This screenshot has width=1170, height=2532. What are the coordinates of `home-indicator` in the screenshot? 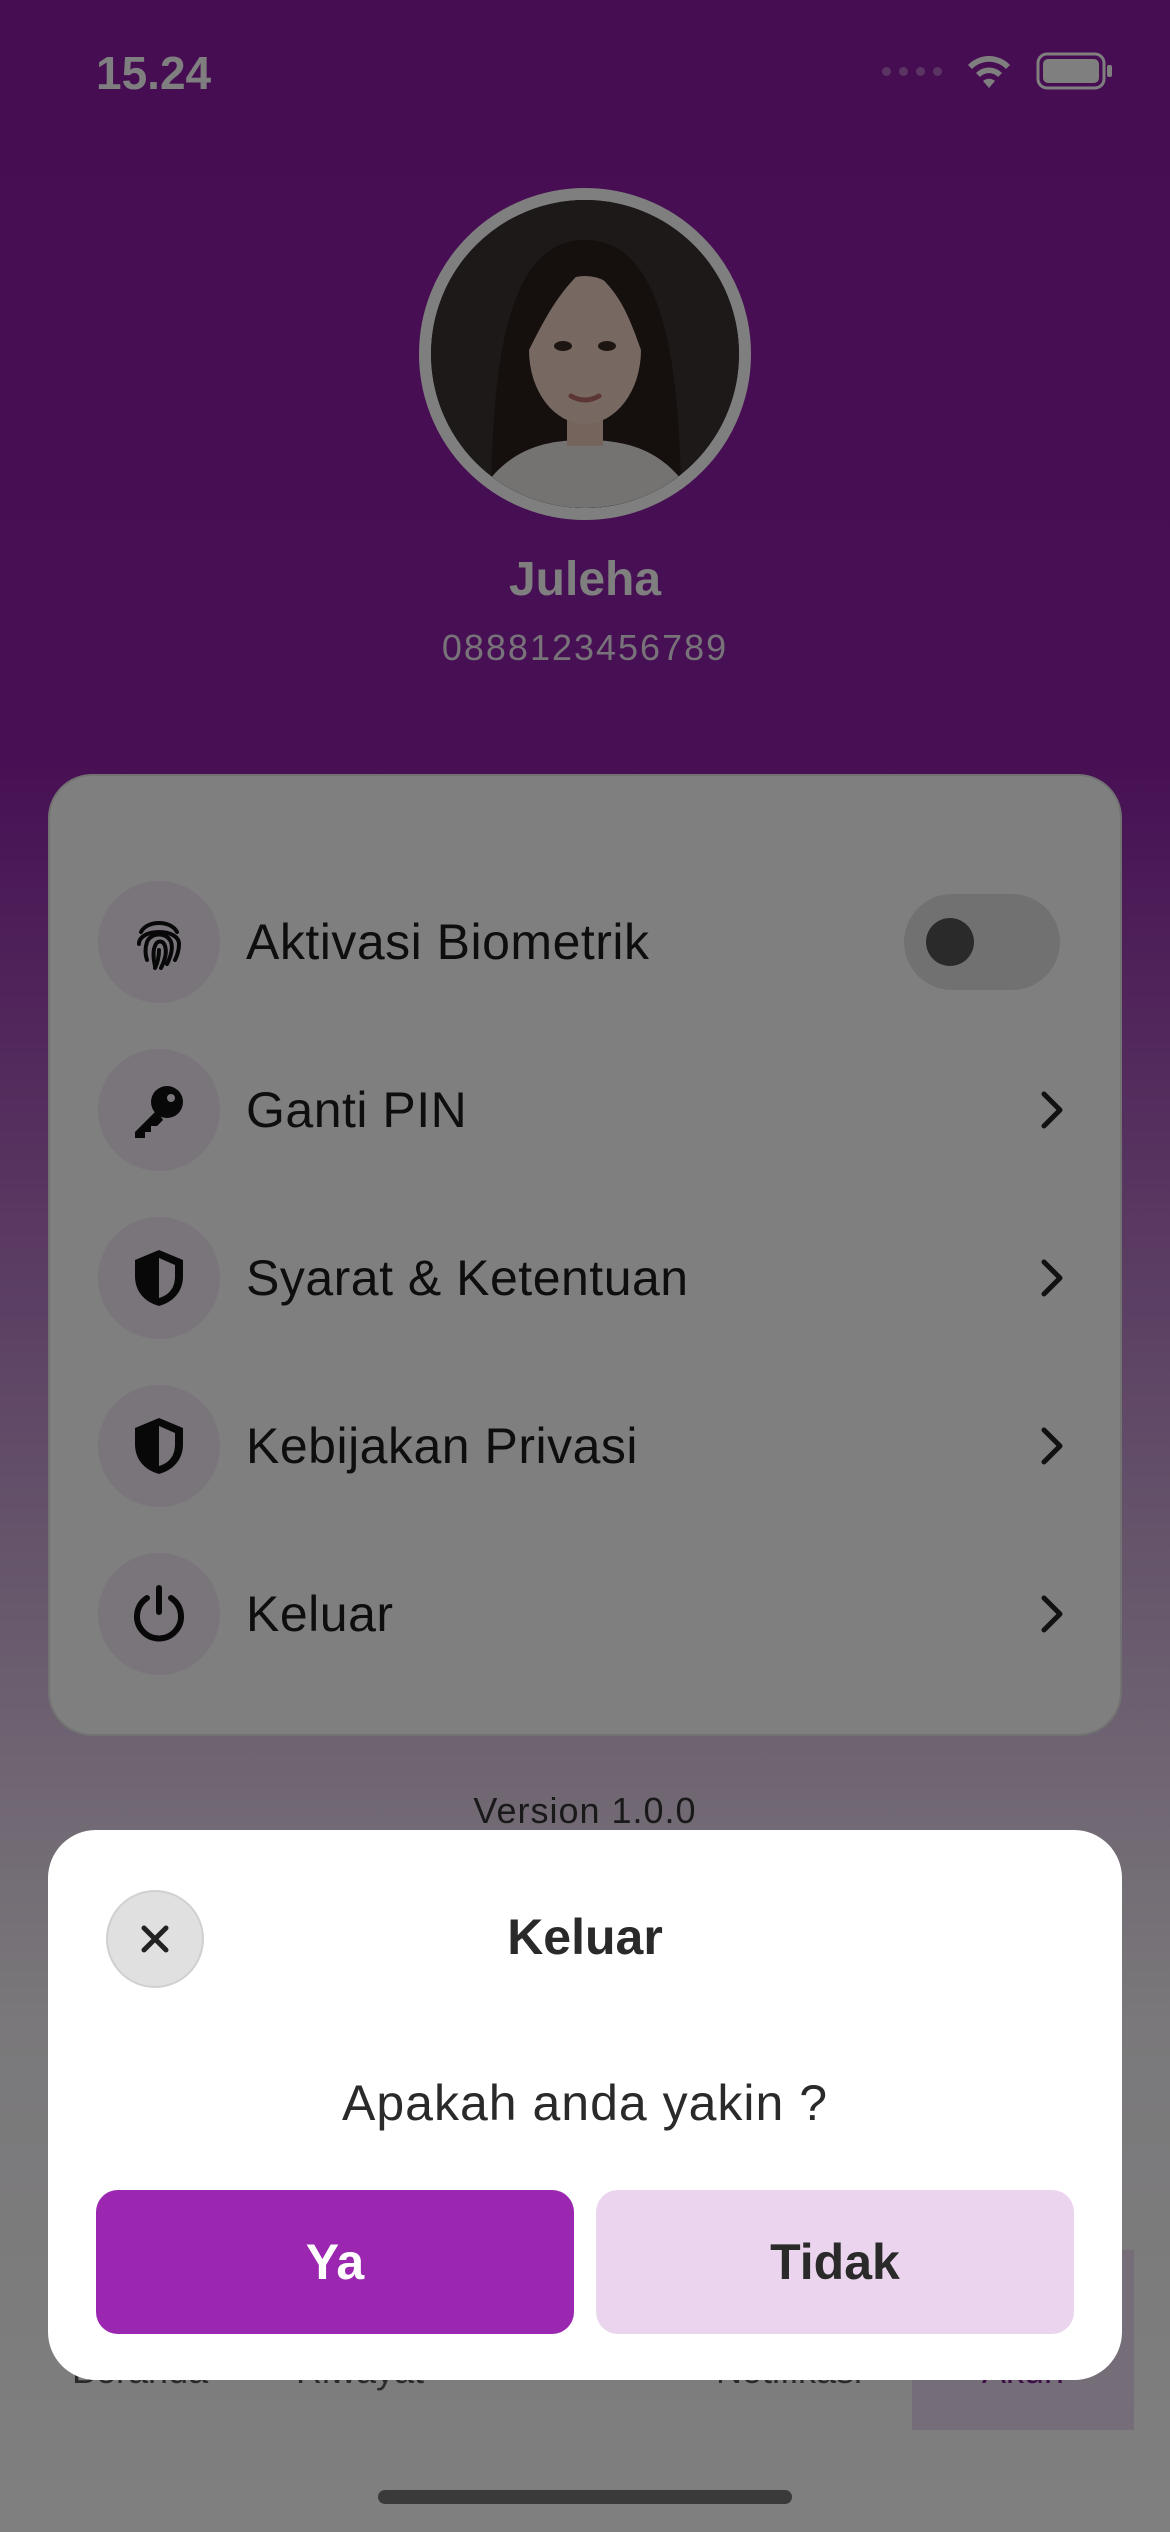 It's located at (585, 2497).